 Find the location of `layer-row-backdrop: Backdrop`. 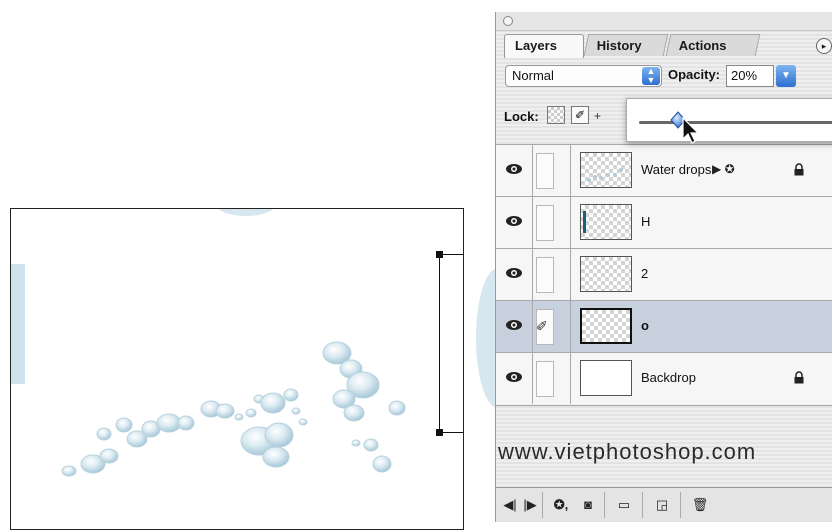

layer-row-backdrop: Backdrop is located at coordinates (664, 378).